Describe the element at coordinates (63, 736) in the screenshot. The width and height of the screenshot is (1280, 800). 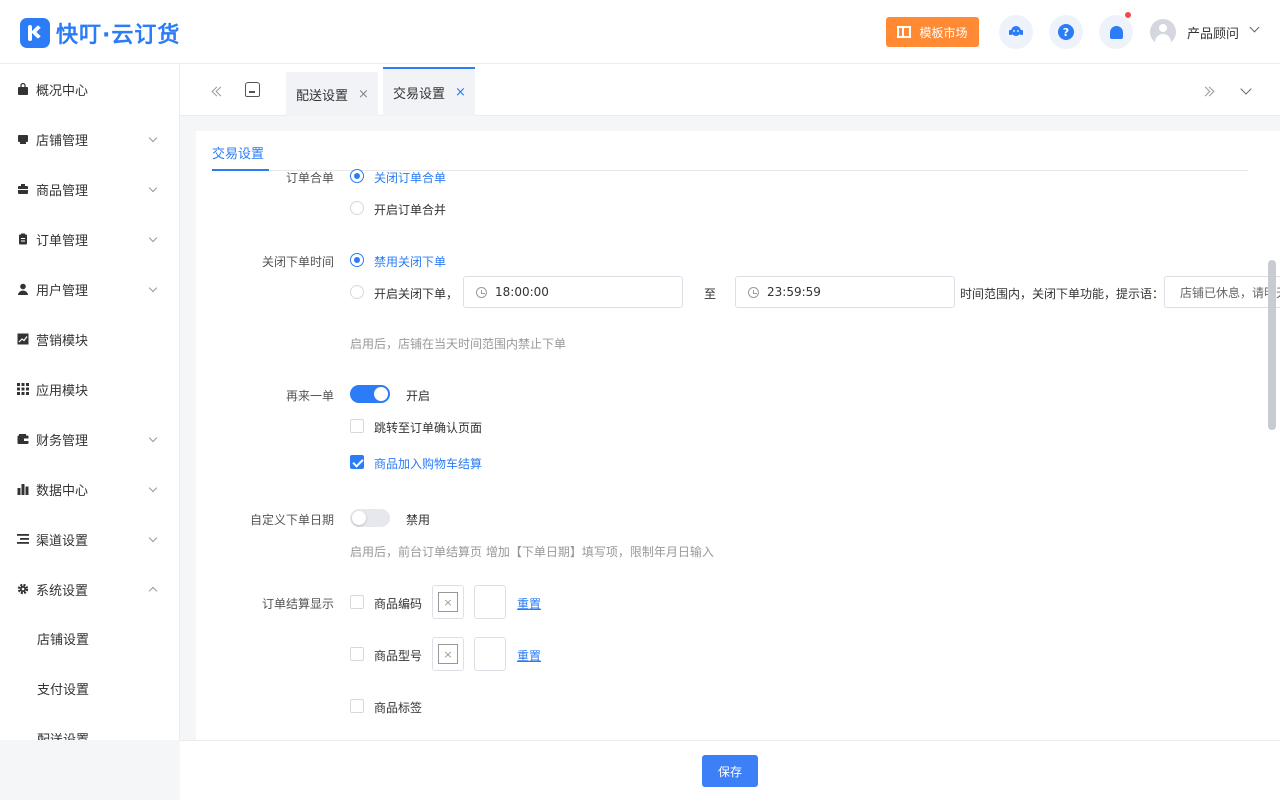
I see `sidebar-subitem-label: 配送设置` at that location.